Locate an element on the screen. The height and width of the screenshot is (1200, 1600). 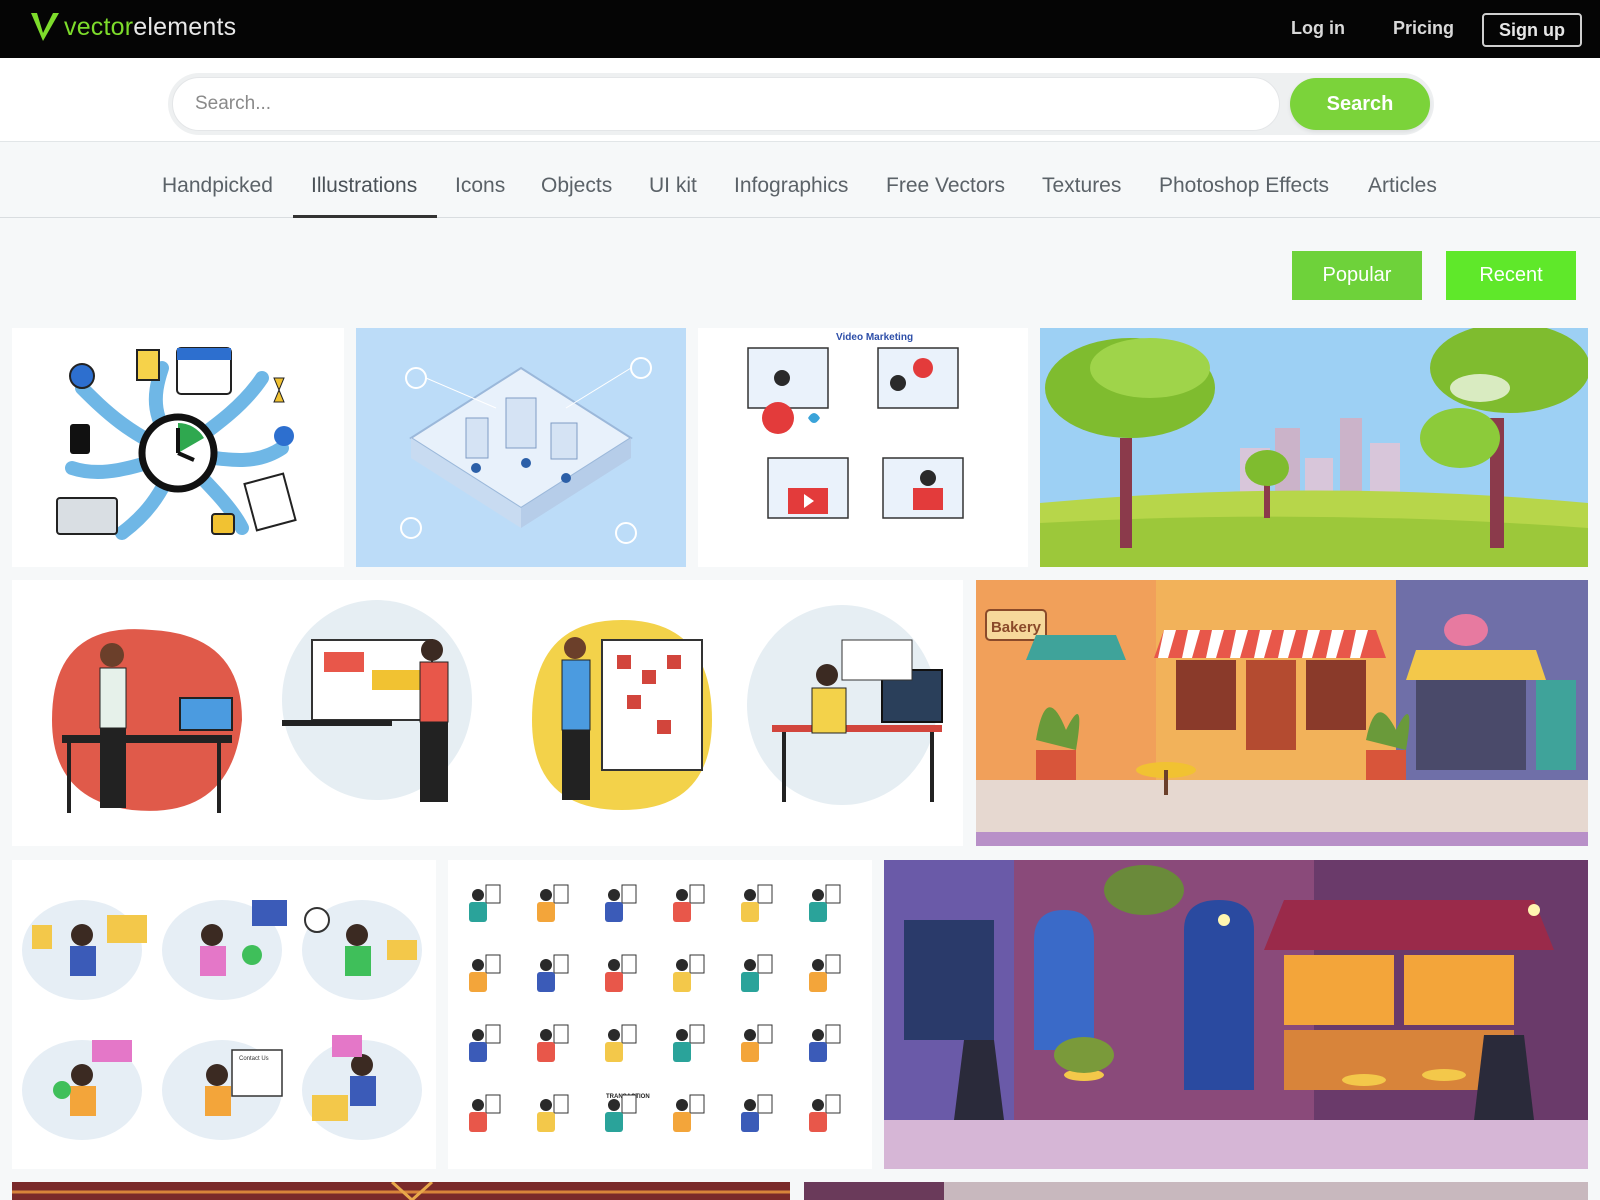
active-tab-indicator is located at coordinates (365, 216).